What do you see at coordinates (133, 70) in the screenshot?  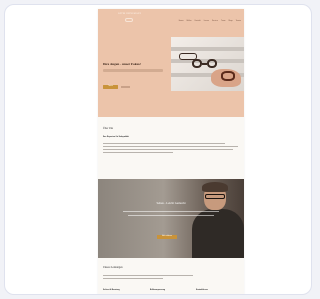 I see `hero-subtitle-placeholder` at bounding box center [133, 70].